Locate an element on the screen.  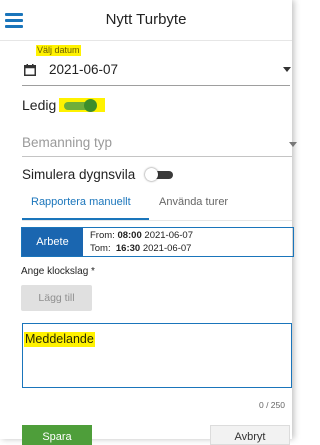
shift-to-time: 16:30 is located at coordinates (128, 248).